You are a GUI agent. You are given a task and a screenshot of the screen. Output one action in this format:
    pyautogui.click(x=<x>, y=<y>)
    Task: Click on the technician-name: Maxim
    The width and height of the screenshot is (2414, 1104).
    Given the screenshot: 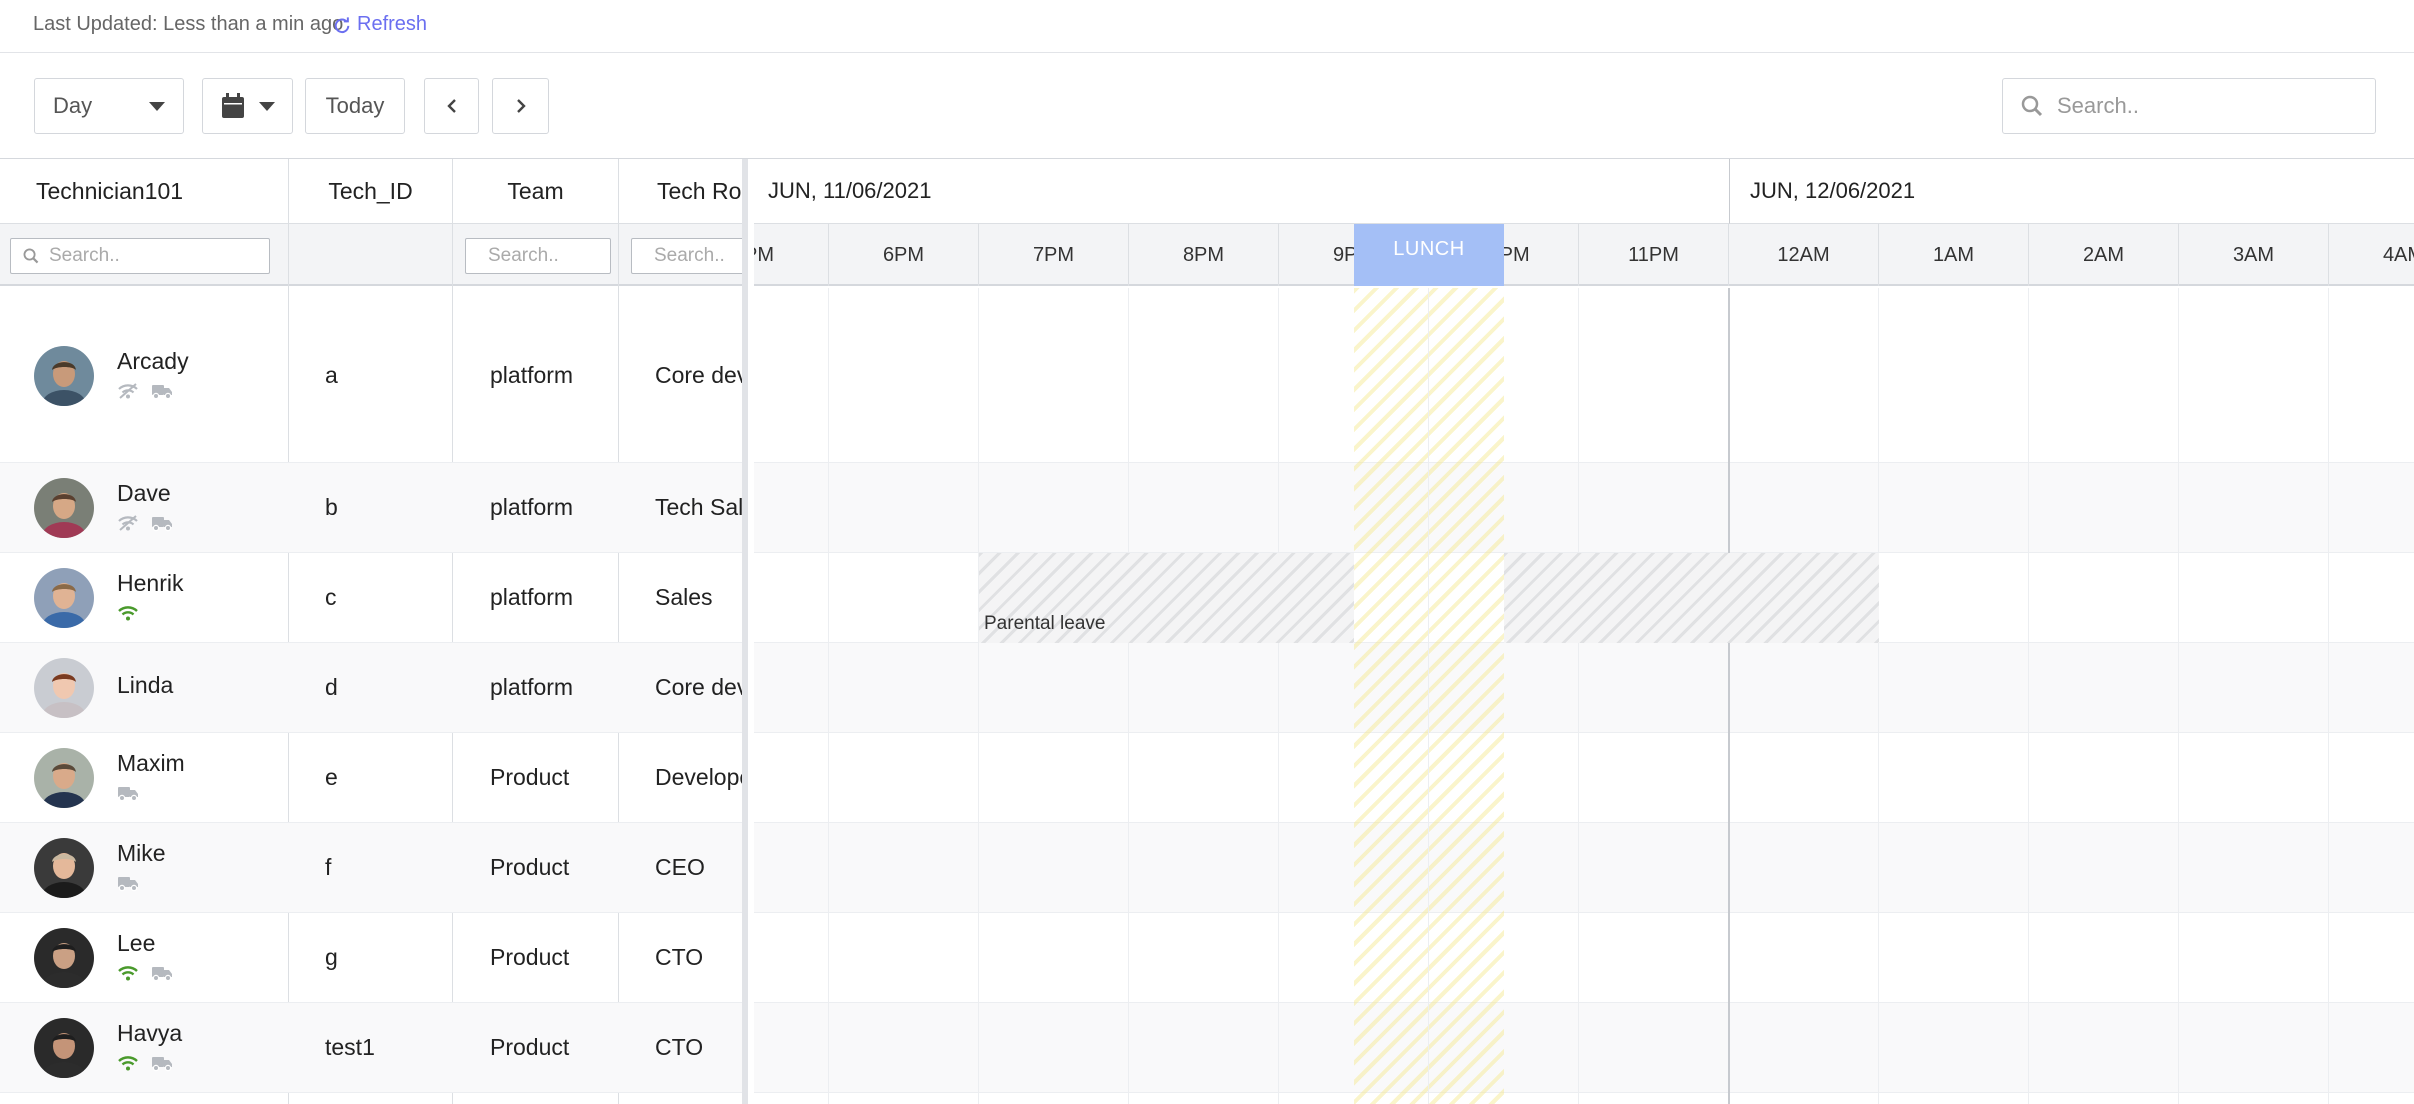 What is the action you would take?
    pyautogui.click(x=151, y=763)
    